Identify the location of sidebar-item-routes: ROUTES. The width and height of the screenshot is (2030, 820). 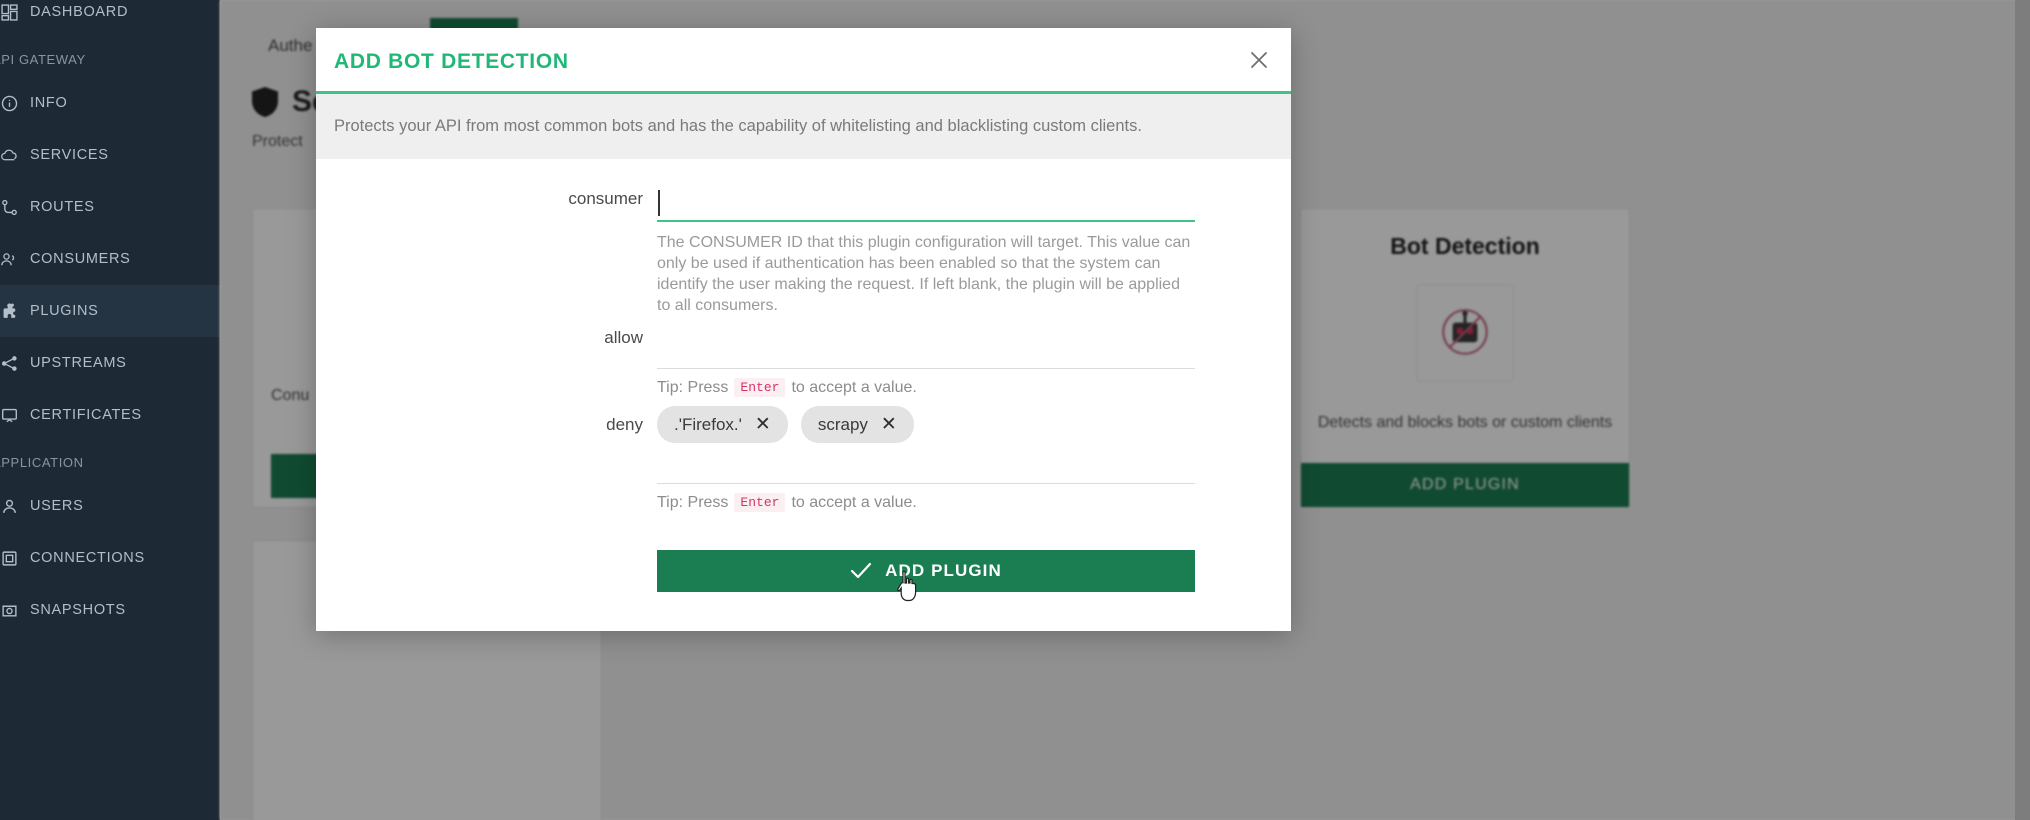
(110, 207).